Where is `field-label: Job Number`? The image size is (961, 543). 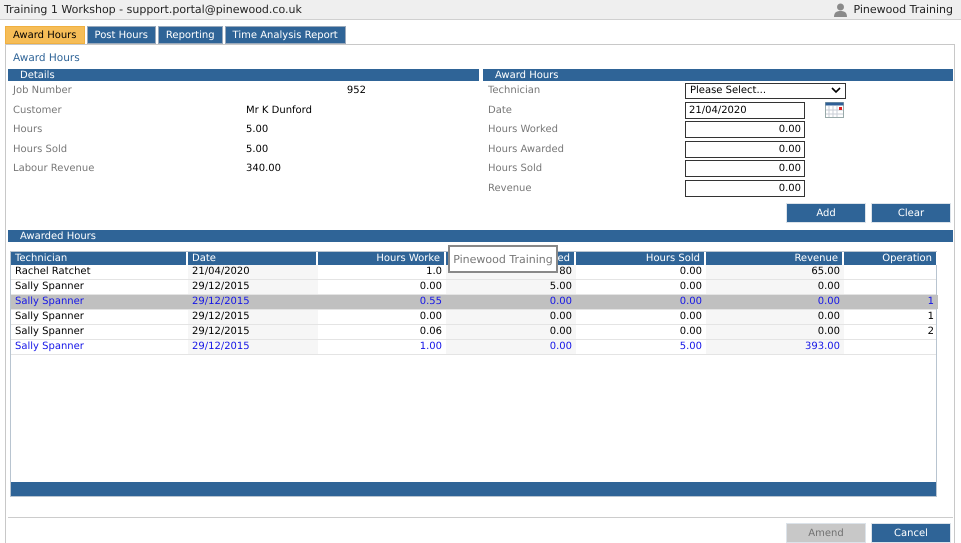
field-label: Job Number is located at coordinates (42, 90).